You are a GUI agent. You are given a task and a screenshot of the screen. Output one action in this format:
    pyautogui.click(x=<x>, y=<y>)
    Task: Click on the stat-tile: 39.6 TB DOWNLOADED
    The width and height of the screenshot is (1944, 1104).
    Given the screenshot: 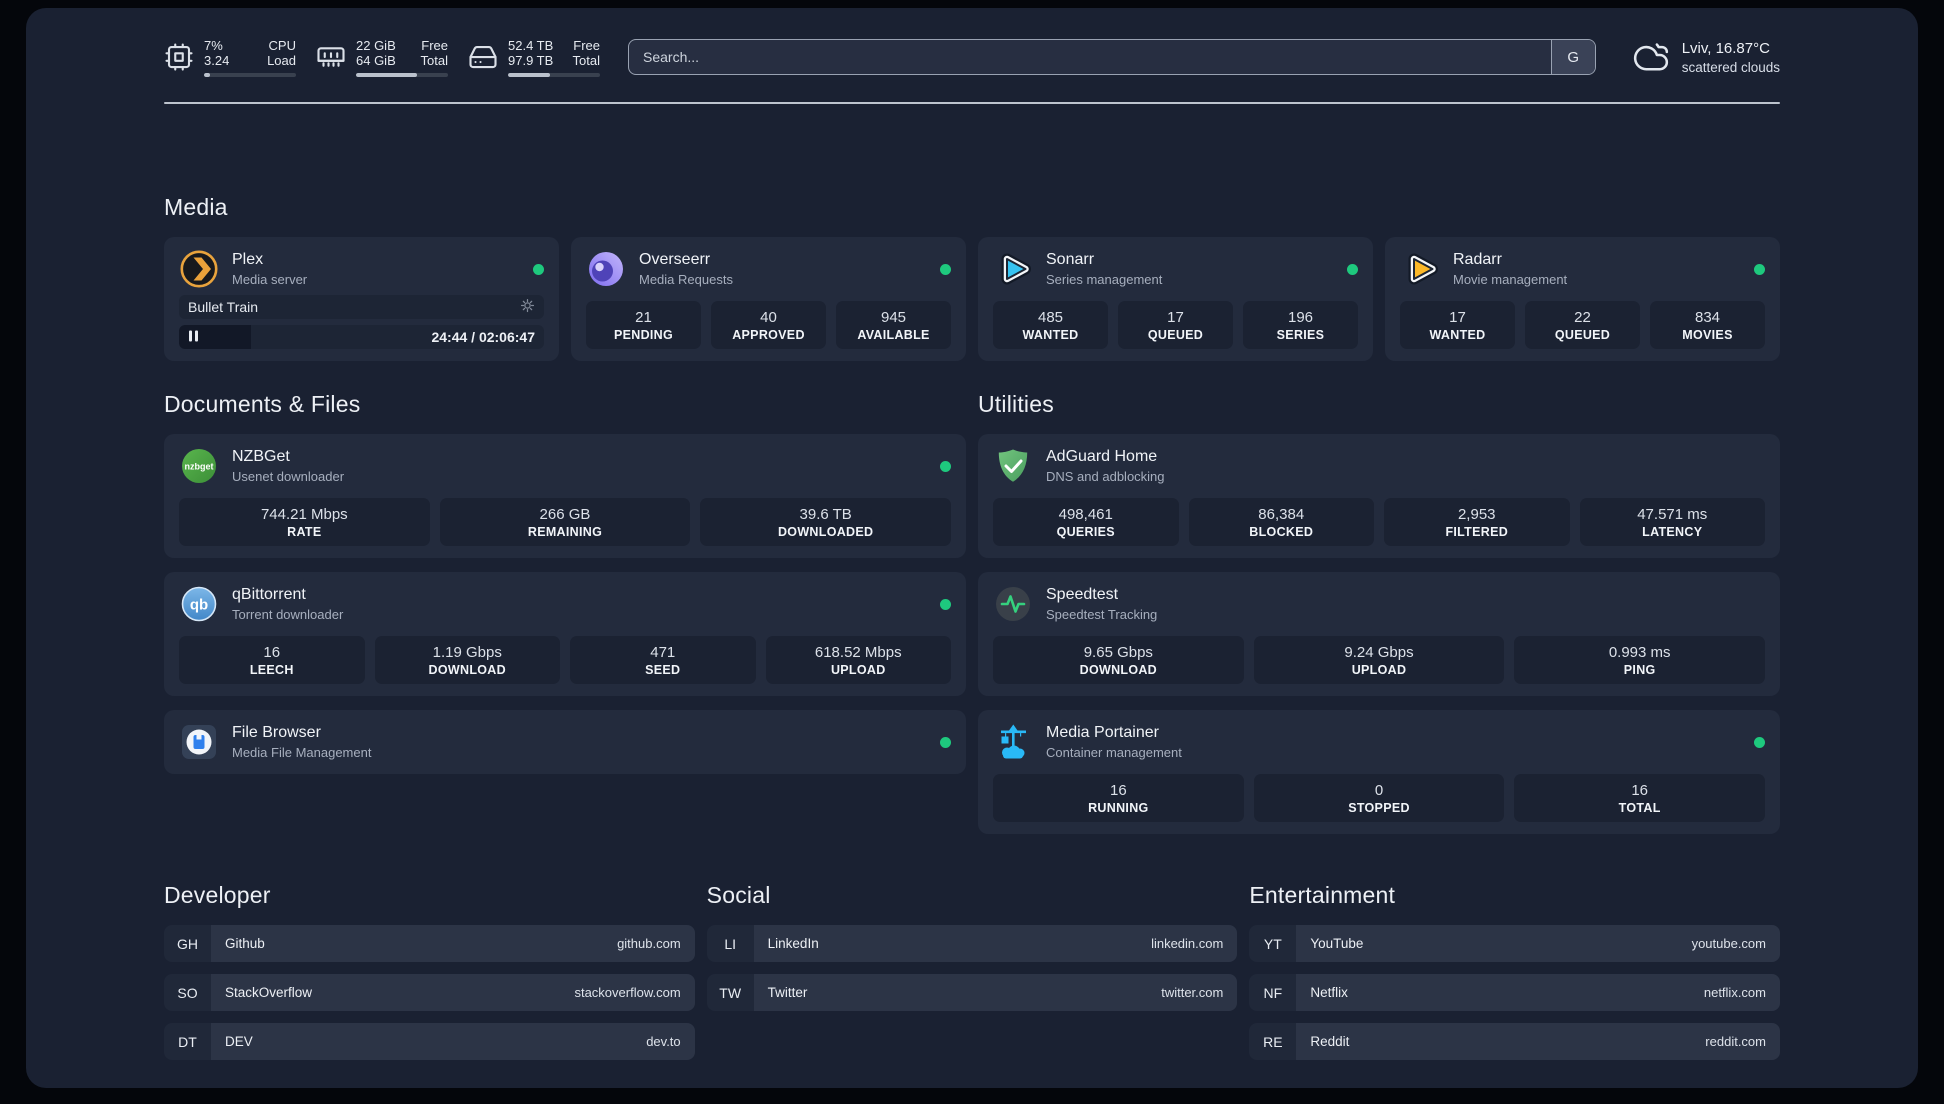 What is the action you would take?
    pyautogui.click(x=825, y=522)
    